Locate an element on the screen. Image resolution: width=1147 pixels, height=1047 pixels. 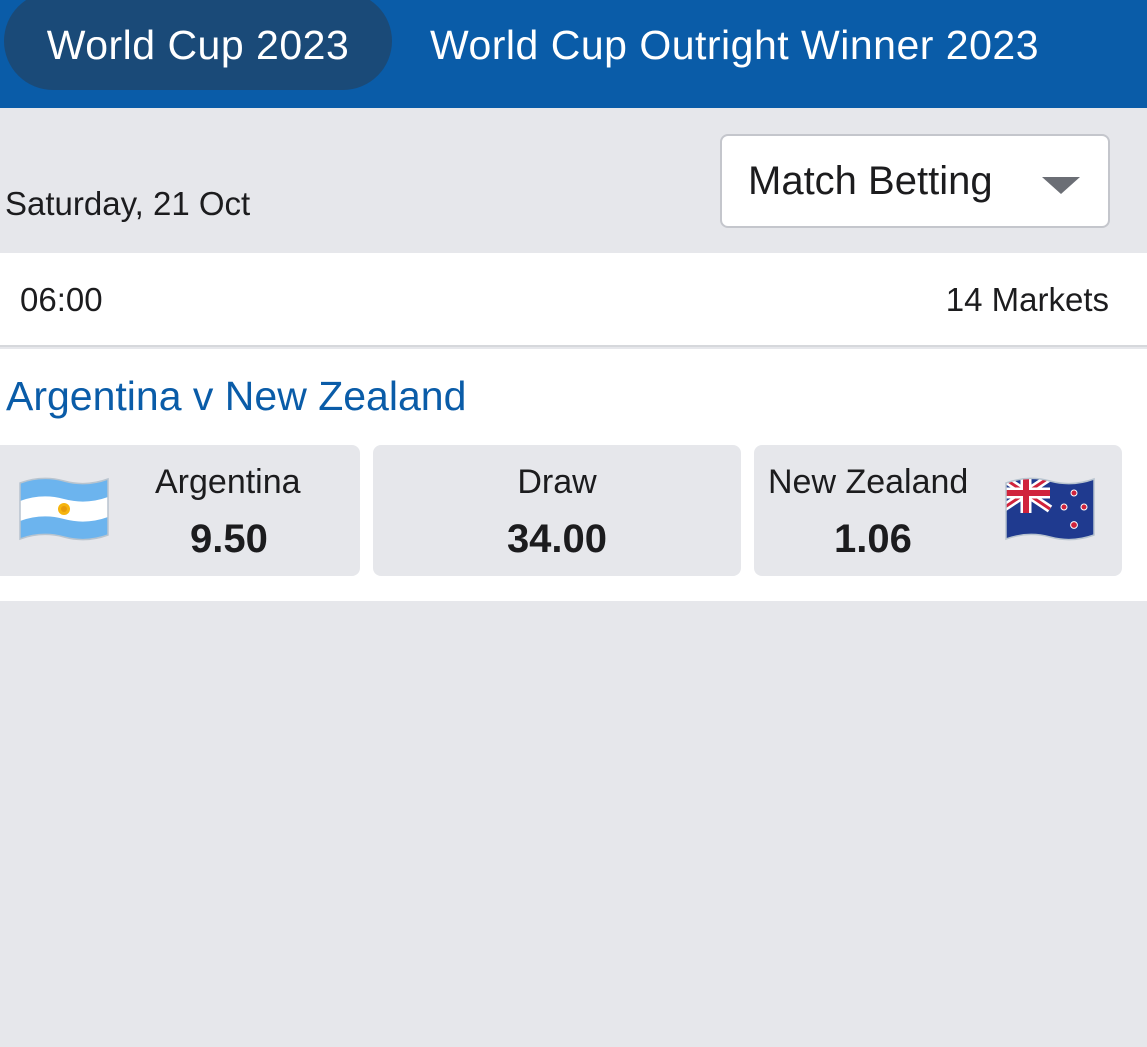
dropdown-selected-value: Match Betting is located at coordinates (870, 180).